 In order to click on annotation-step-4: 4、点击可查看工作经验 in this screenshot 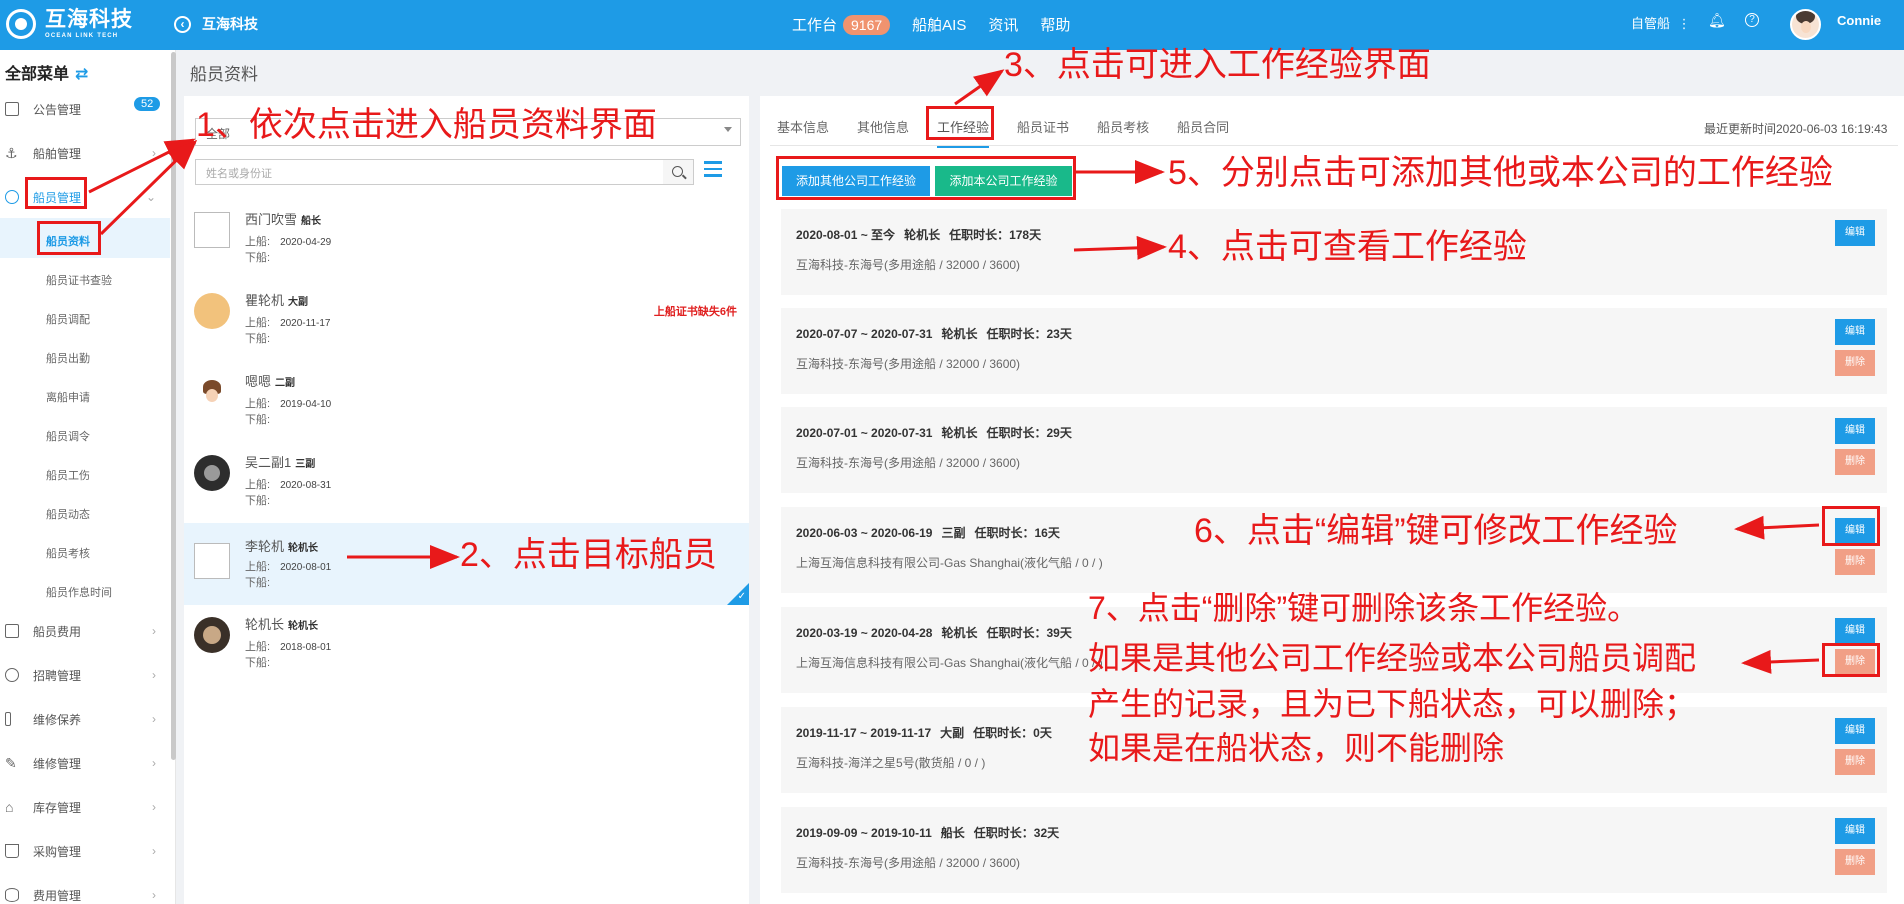, I will do `click(1347, 247)`.